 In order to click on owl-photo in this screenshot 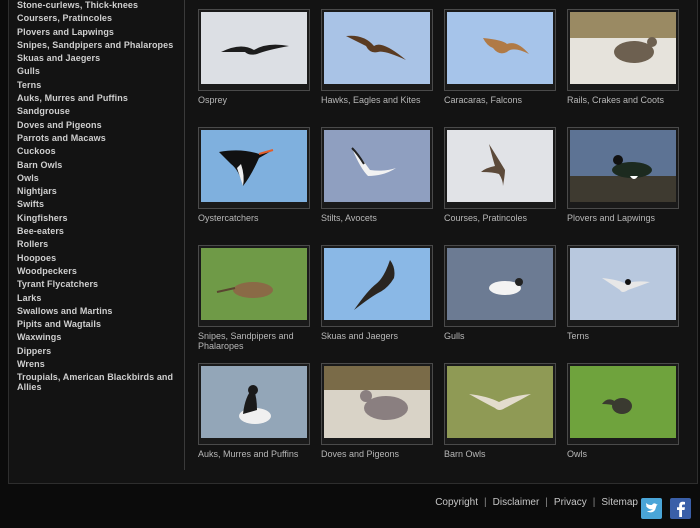, I will do `click(623, 402)`.